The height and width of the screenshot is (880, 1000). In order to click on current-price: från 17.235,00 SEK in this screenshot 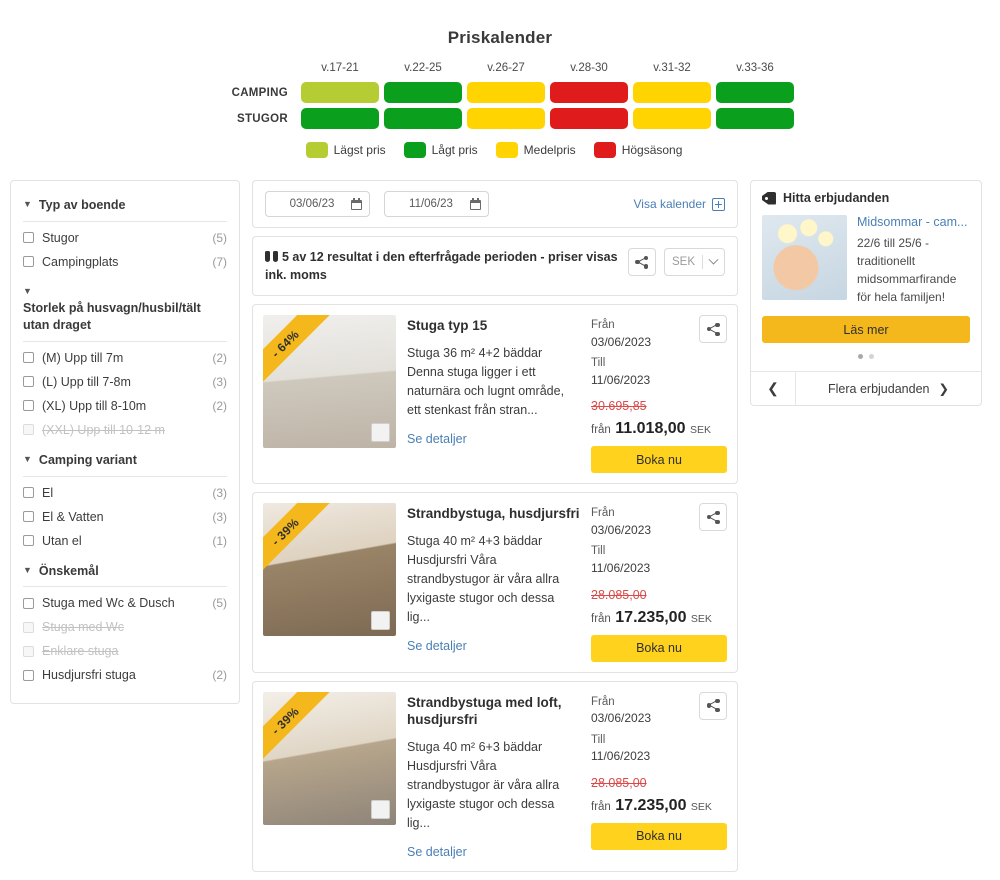, I will do `click(659, 618)`.